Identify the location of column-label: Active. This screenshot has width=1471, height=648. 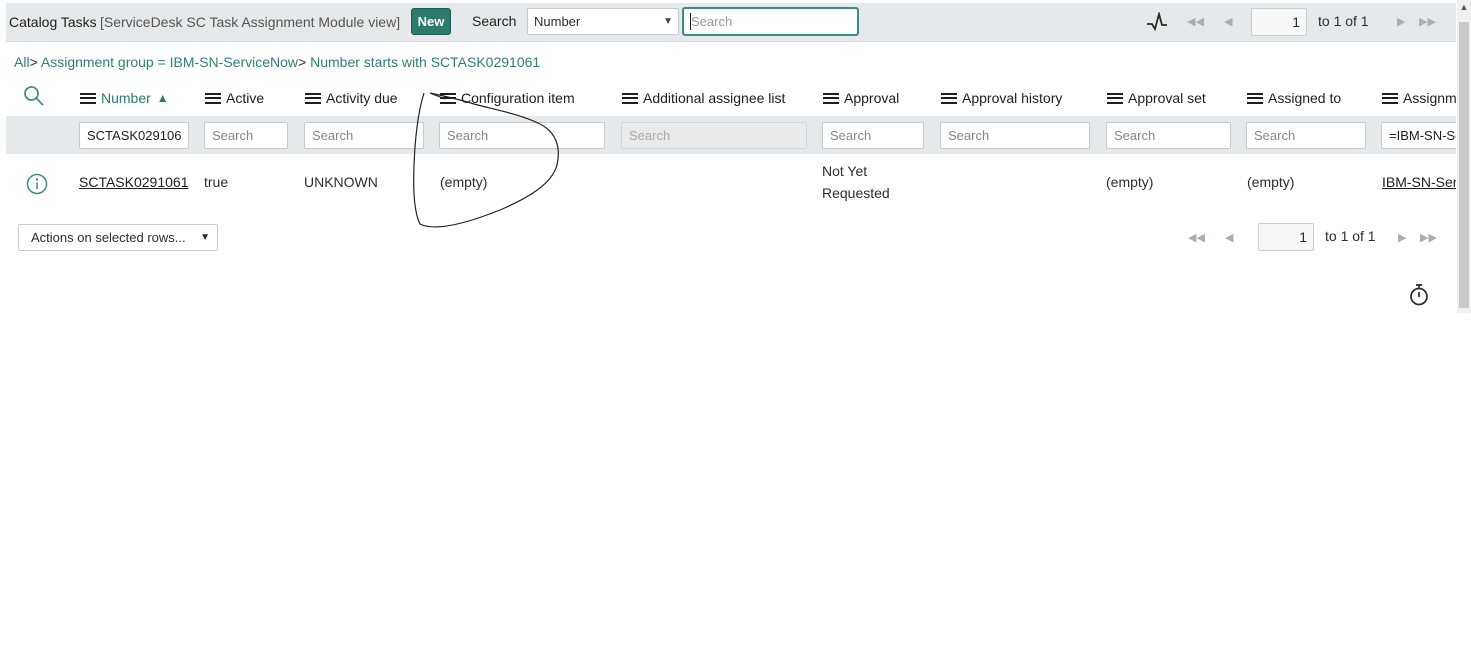
(245, 98).